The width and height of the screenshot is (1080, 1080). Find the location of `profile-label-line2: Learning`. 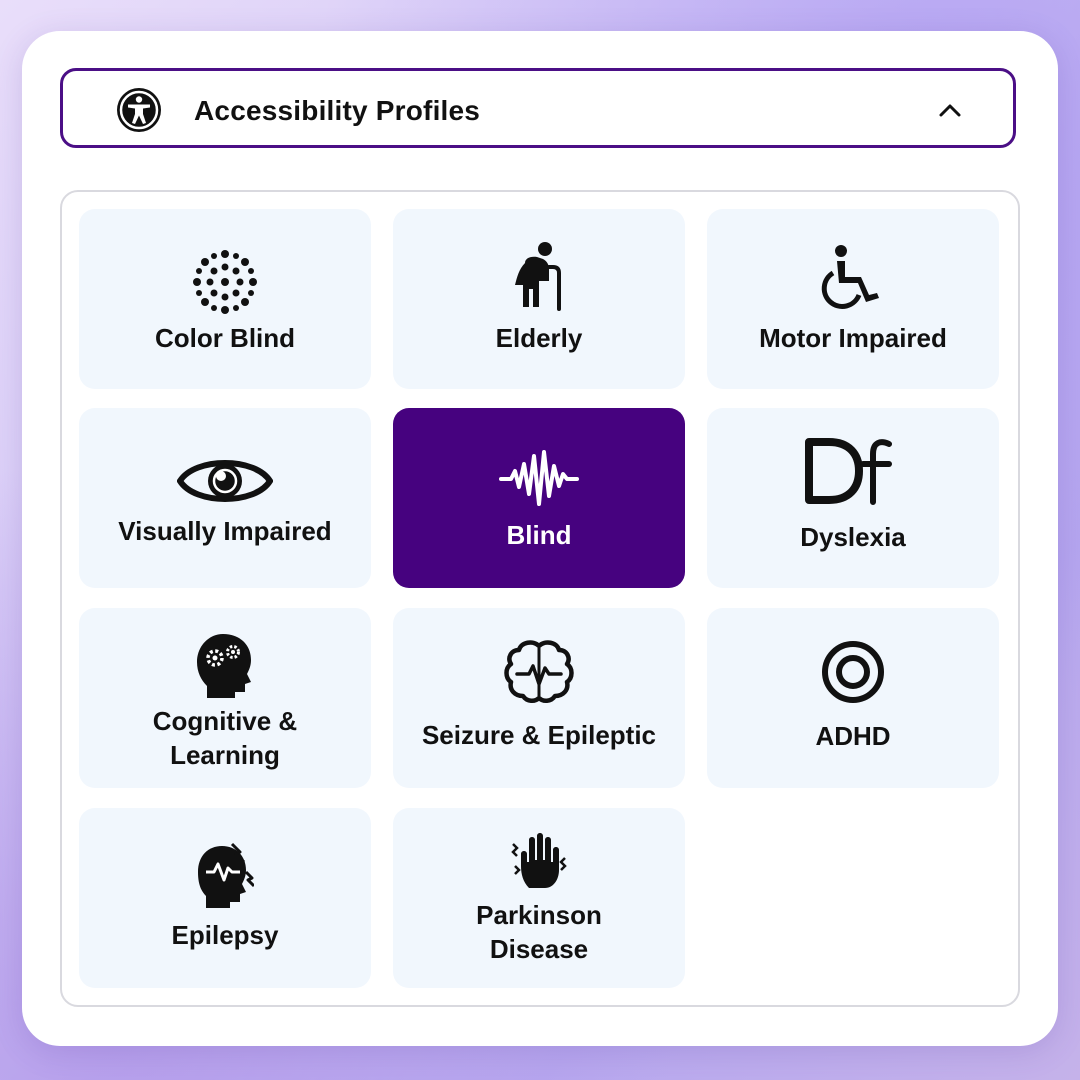

profile-label-line2: Learning is located at coordinates (225, 755).